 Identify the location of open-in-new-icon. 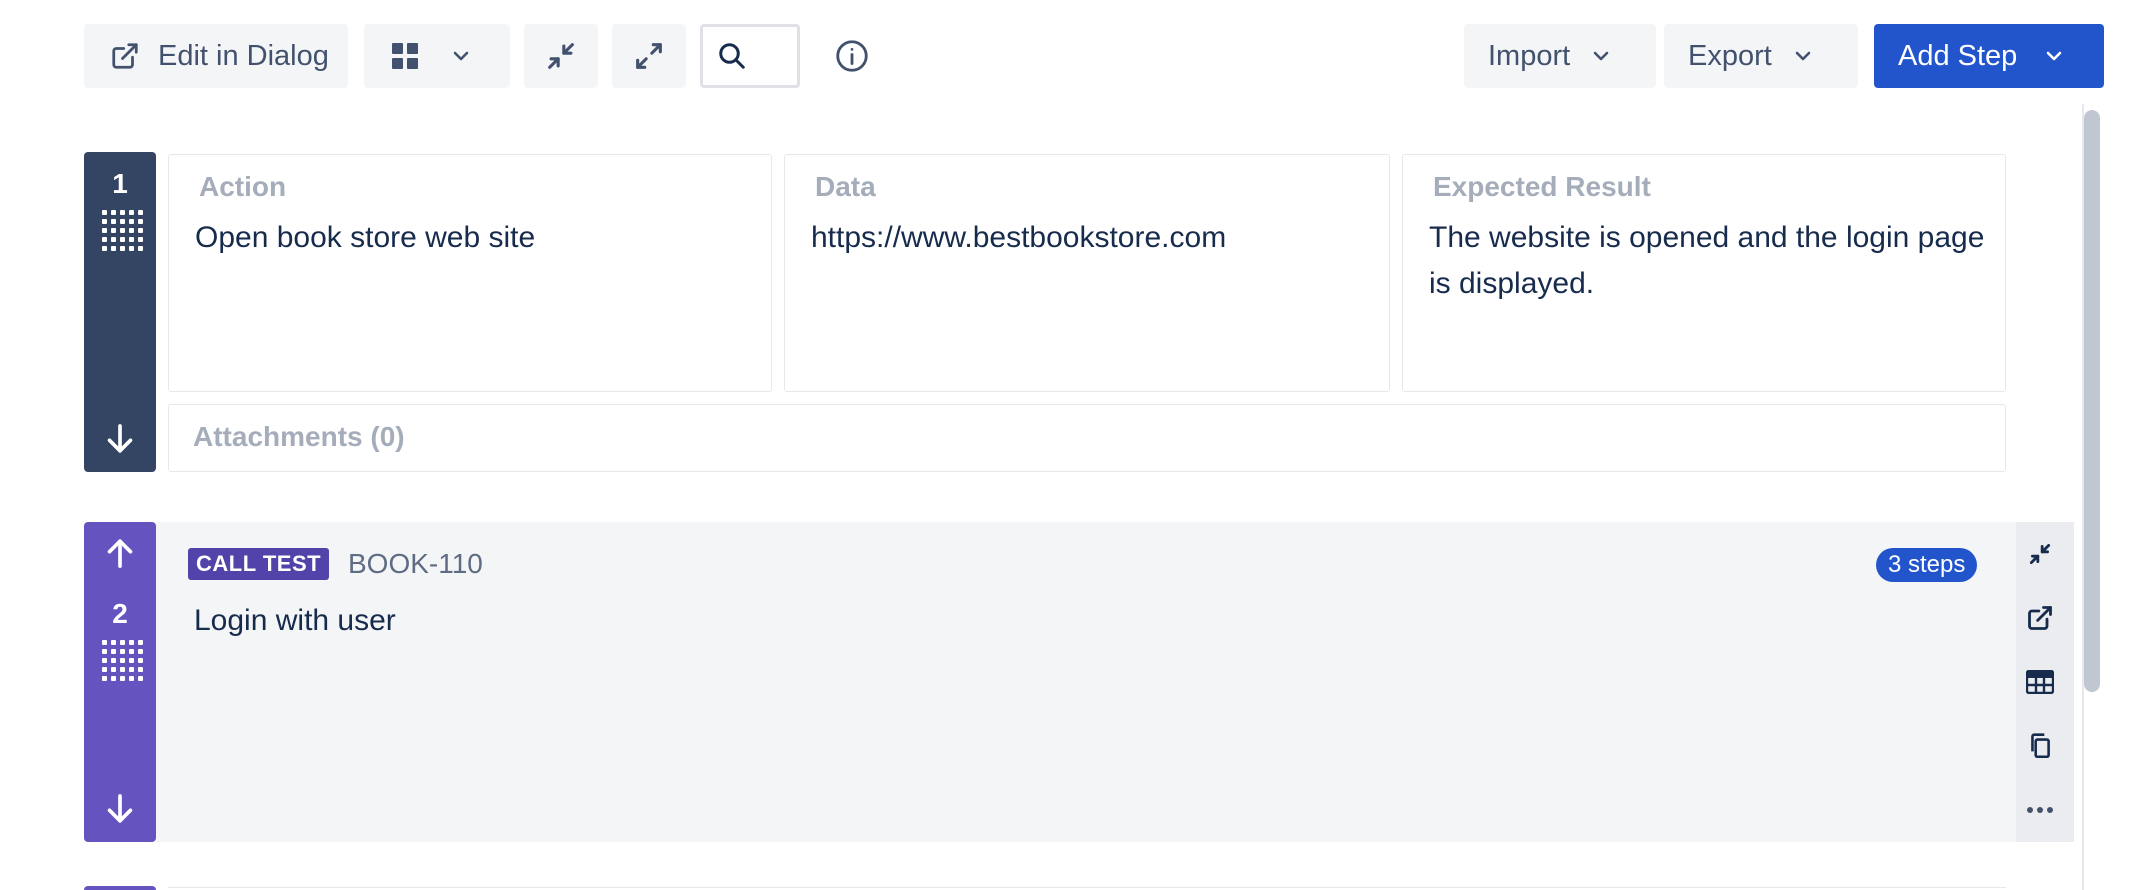
(2040, 618).